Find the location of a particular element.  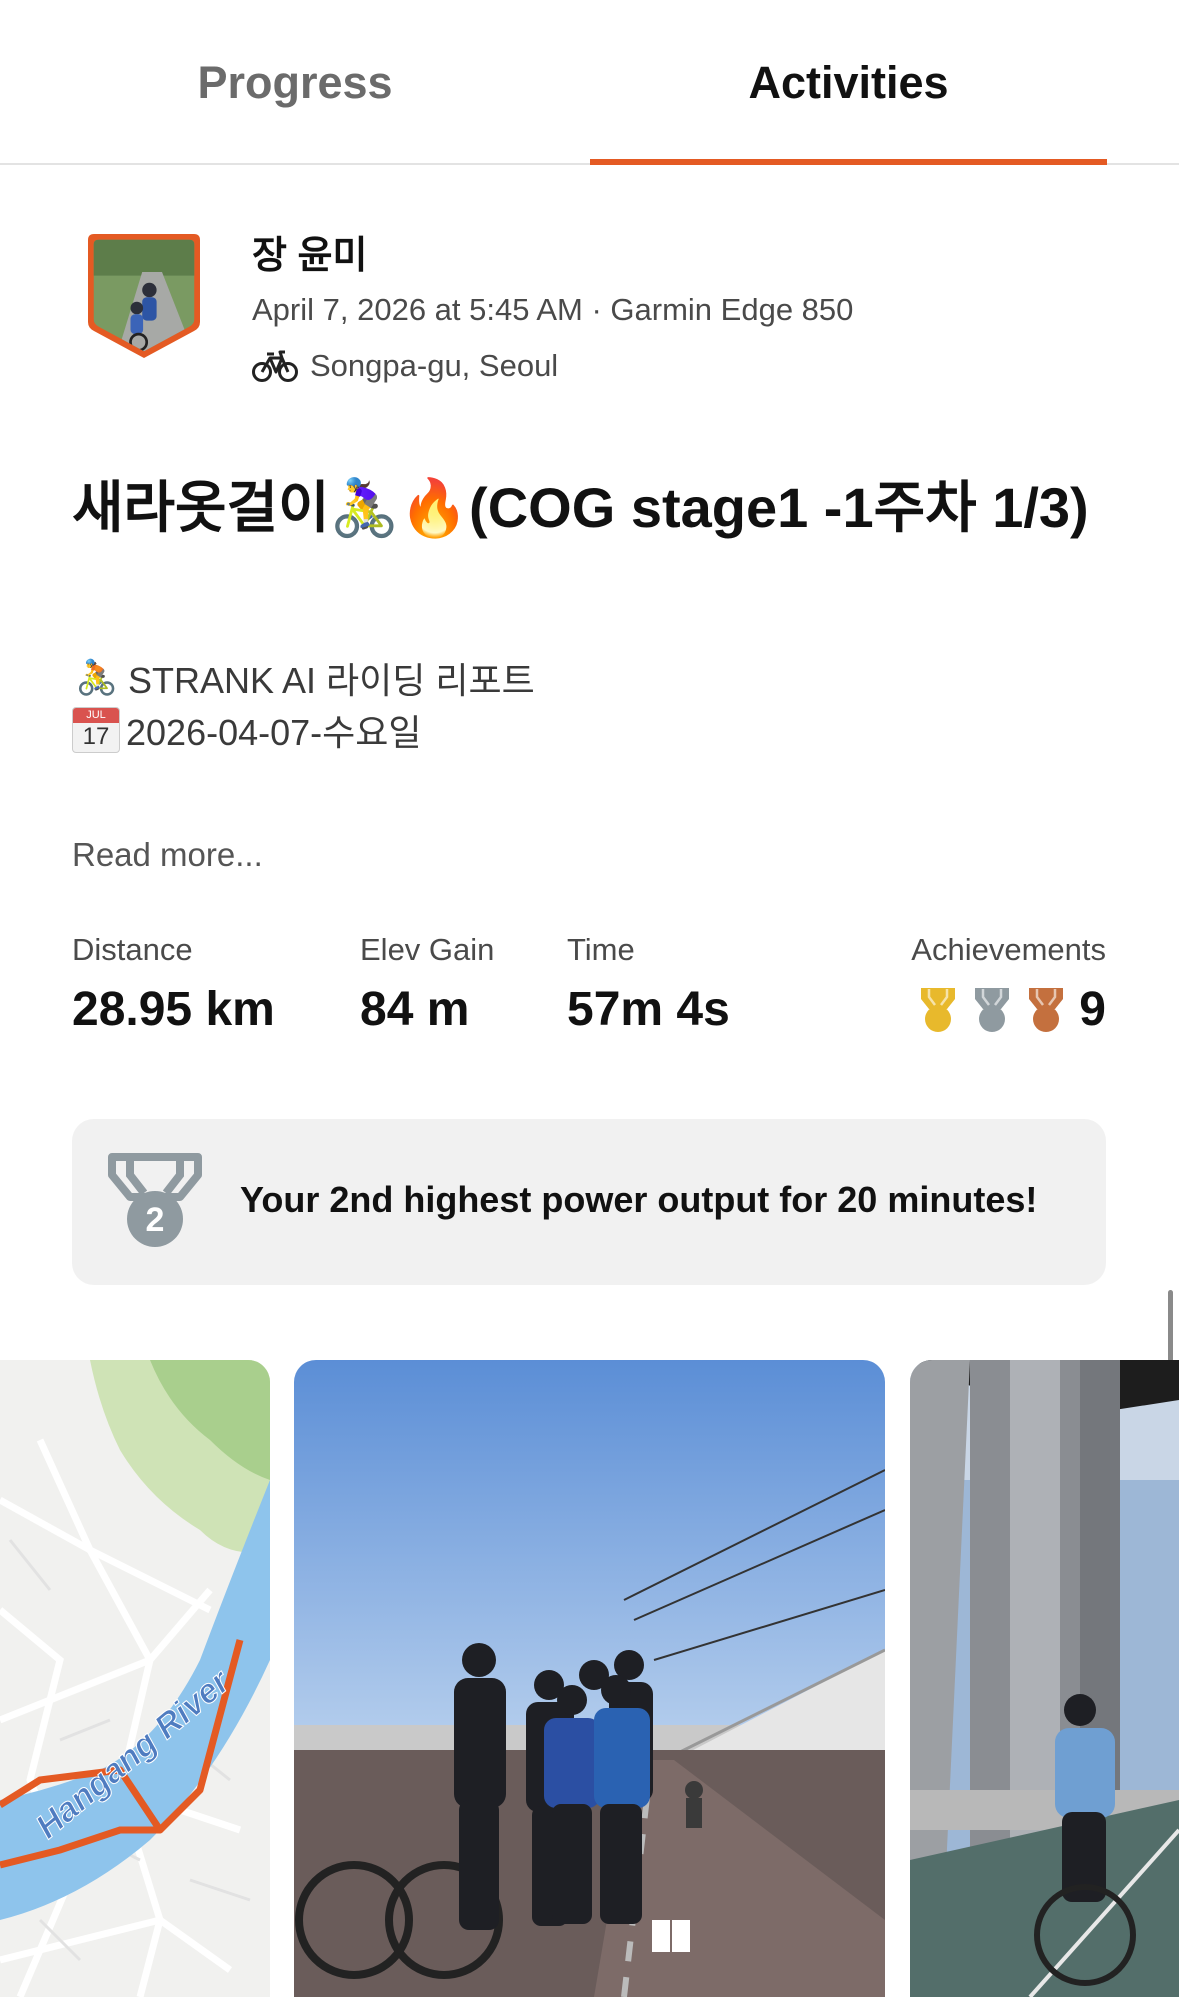

activity-title: 새라옷걸이🚴‍♀️🔥(COG stage1 -1주차 1/3) is located at coordinates (592, 508).